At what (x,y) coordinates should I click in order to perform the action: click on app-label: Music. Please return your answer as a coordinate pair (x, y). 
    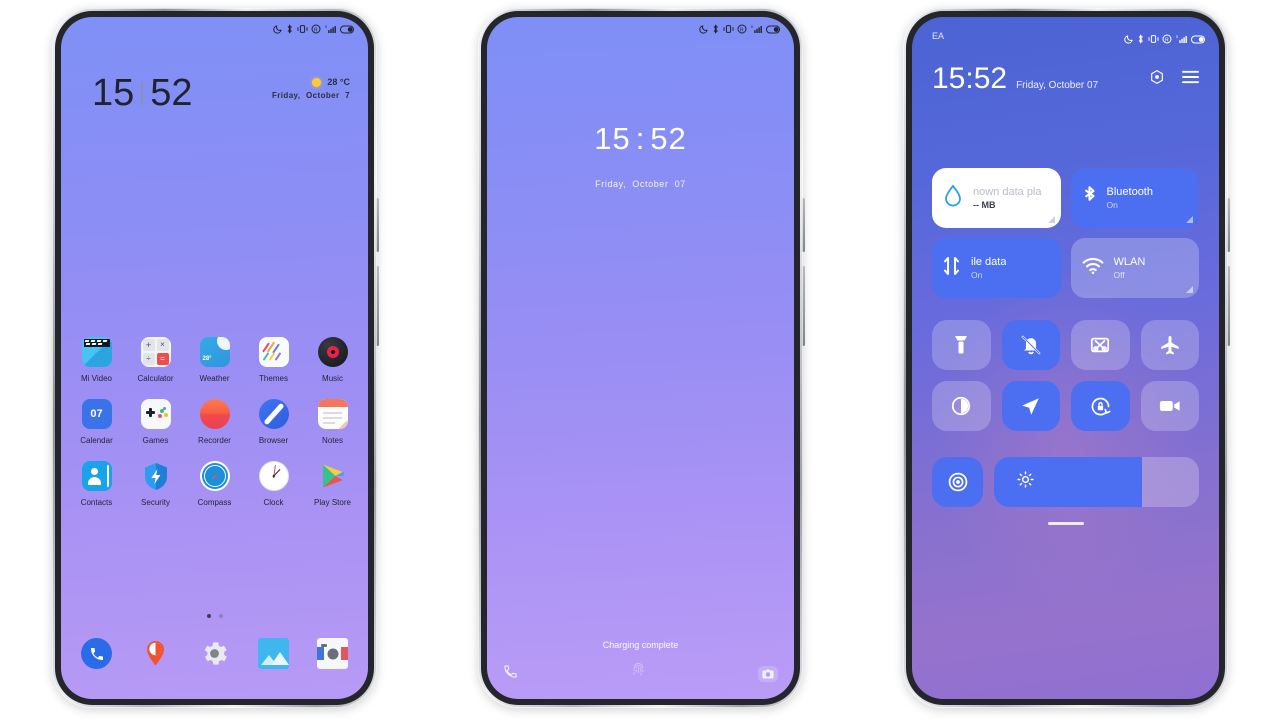
    Looking at the image, I should click on (332, 378).